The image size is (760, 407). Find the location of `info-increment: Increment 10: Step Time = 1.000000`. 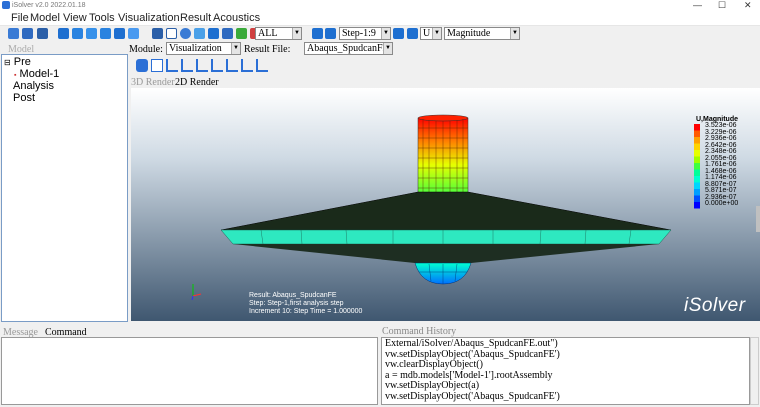

info-increment: Increment 10: Step Time = 1.000000 is located at coordinates (306, 311).